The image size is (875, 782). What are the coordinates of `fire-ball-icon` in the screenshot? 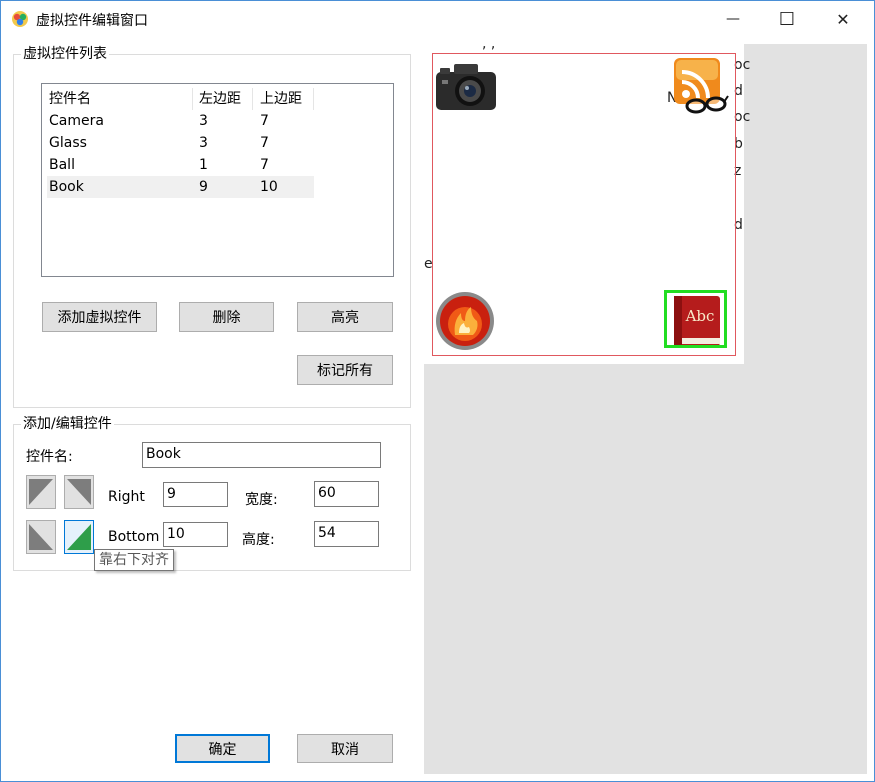 It's located at (465, 321).